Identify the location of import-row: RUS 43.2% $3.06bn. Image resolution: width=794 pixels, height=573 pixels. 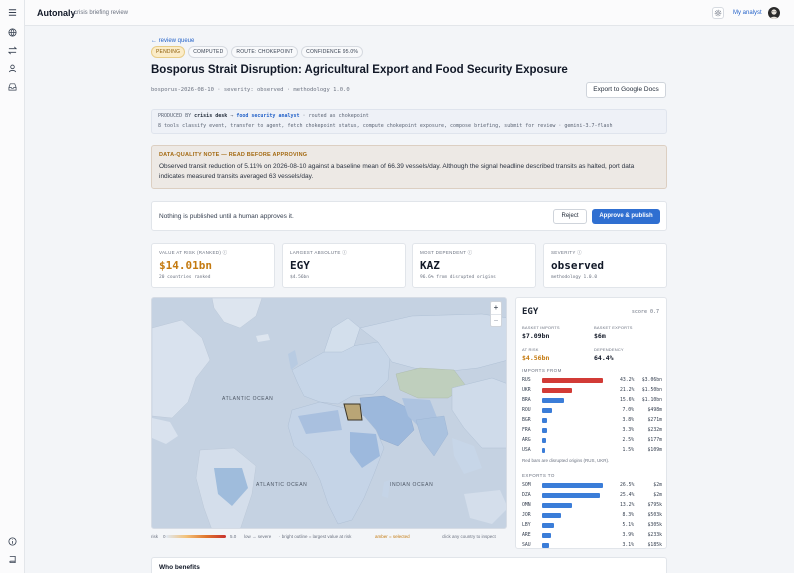
(592, 381).